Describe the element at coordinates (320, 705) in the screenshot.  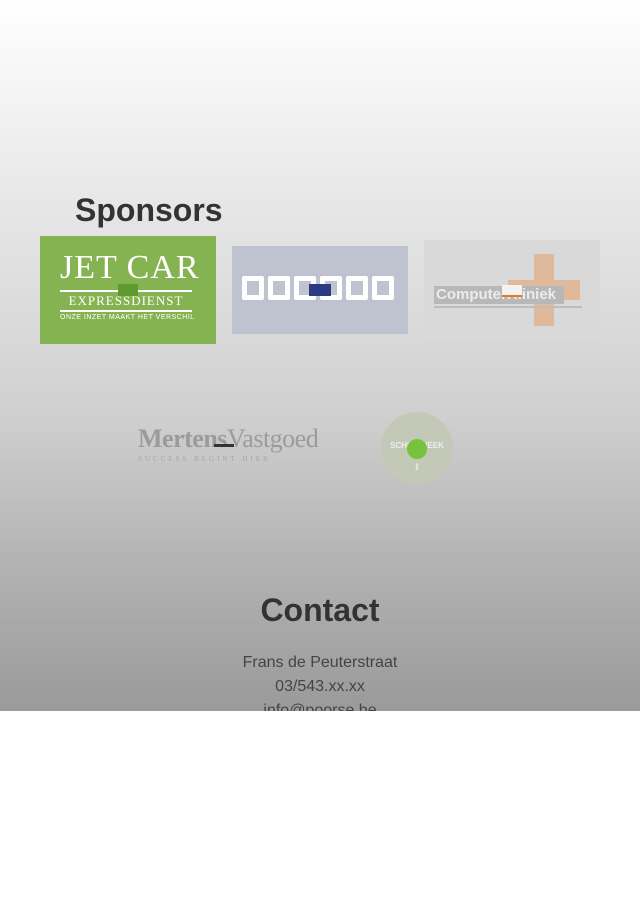
I see `contact-email: info@poorse.be` at that location.